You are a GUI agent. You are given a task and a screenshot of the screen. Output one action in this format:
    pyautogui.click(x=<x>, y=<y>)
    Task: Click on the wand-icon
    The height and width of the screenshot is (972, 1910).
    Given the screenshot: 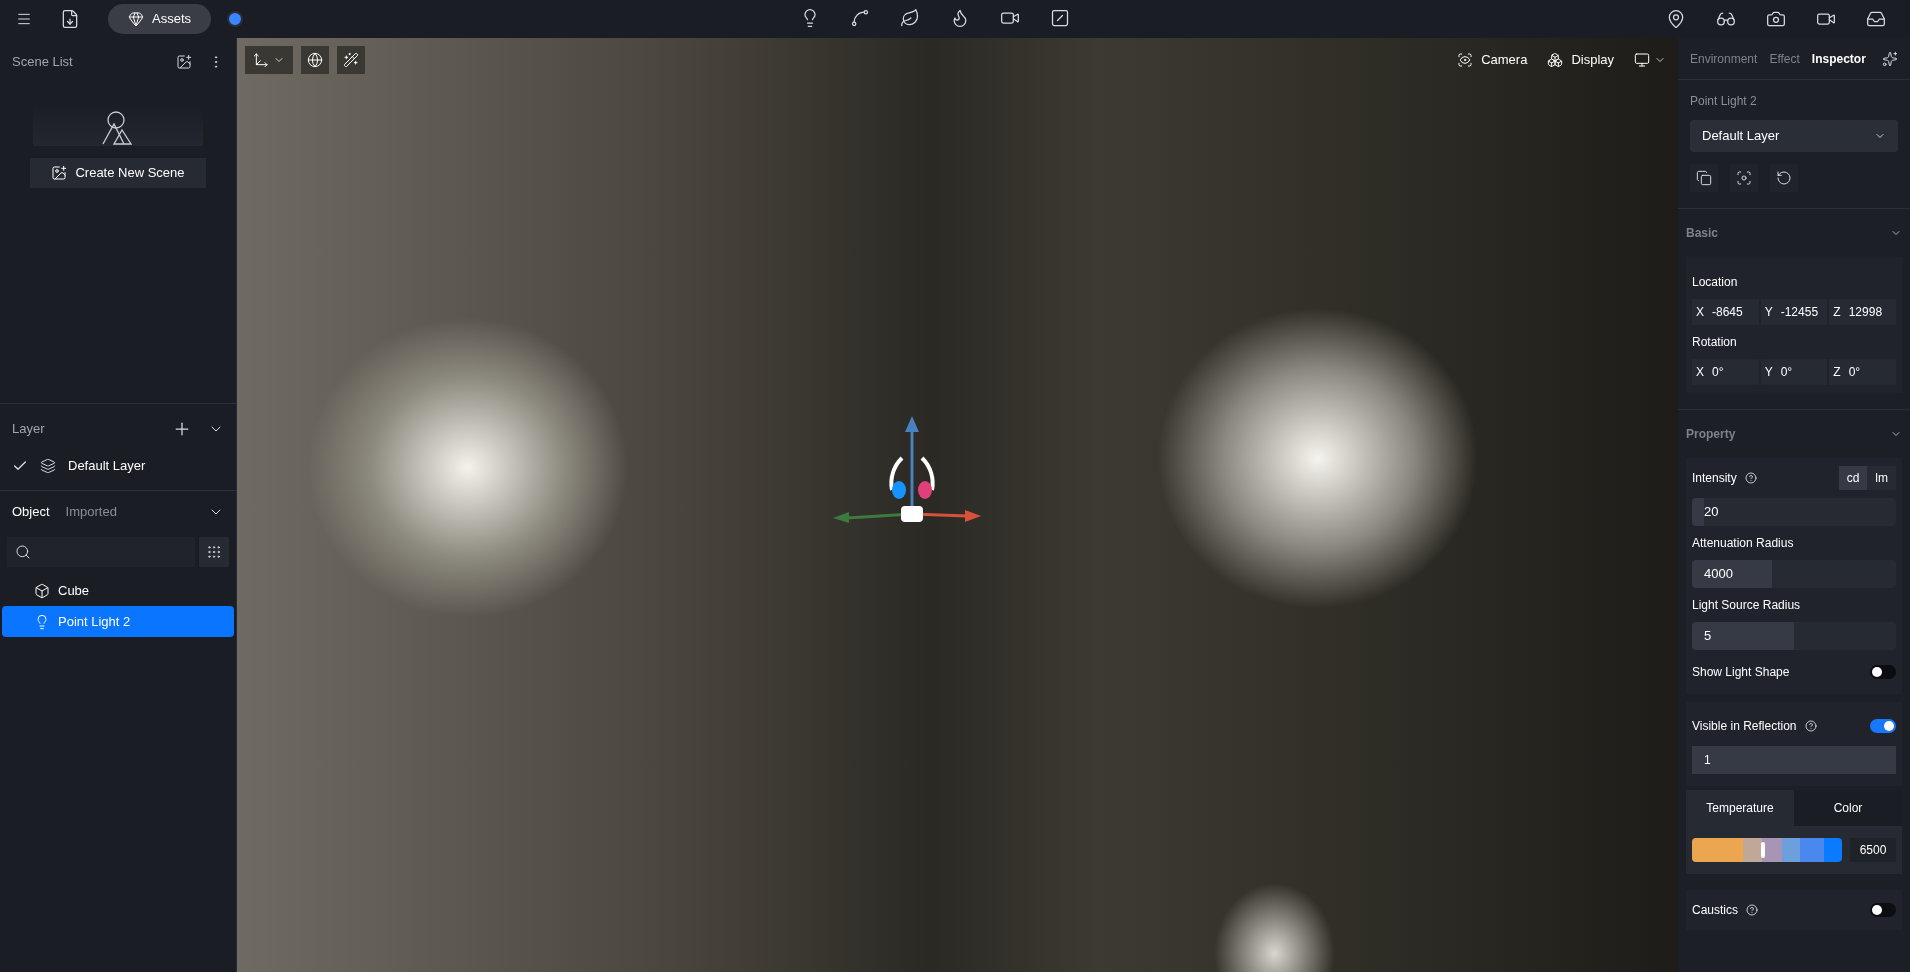 What is the action you would take?
    pyautogui.click(x=351, y=60)
    